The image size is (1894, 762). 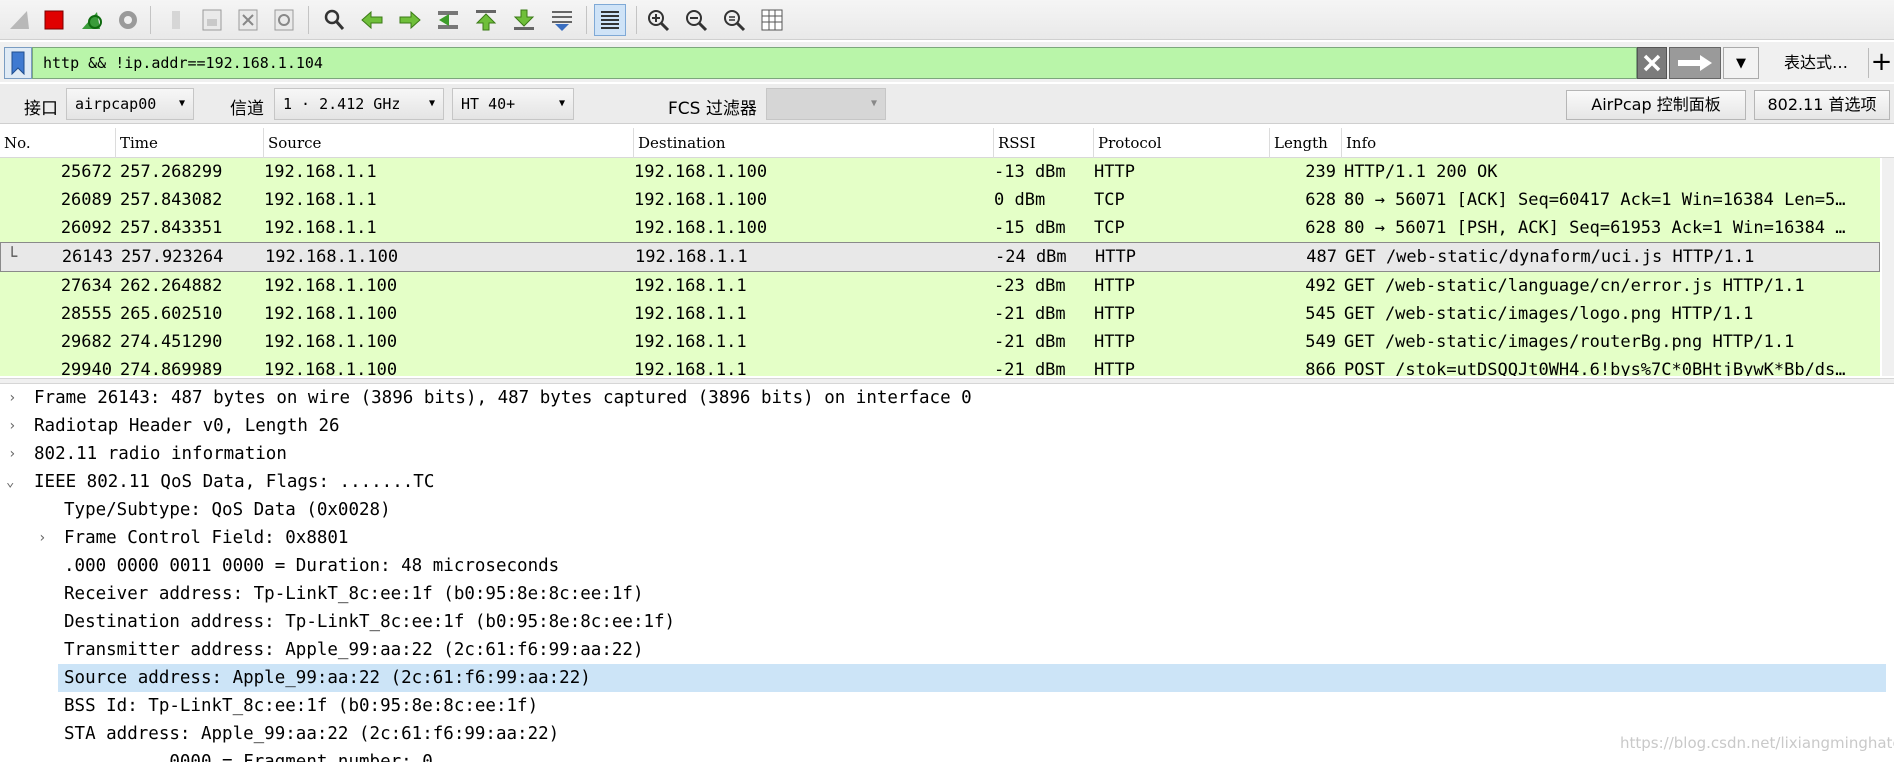 What do you see at coordinates (18, 63) in the screenshot?
I see `filter-bookmark-icon` at bounding box center [18, 63].